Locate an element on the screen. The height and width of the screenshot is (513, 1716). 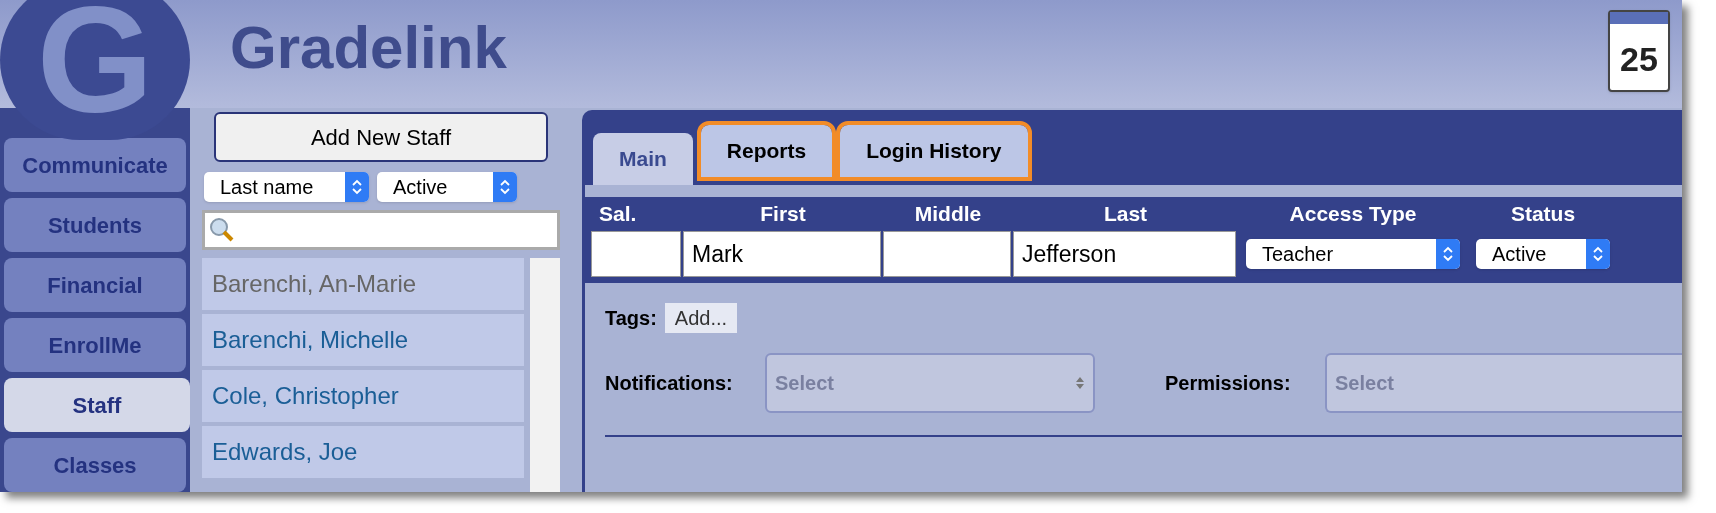
column-header: First is located at coordinates (783, 214).